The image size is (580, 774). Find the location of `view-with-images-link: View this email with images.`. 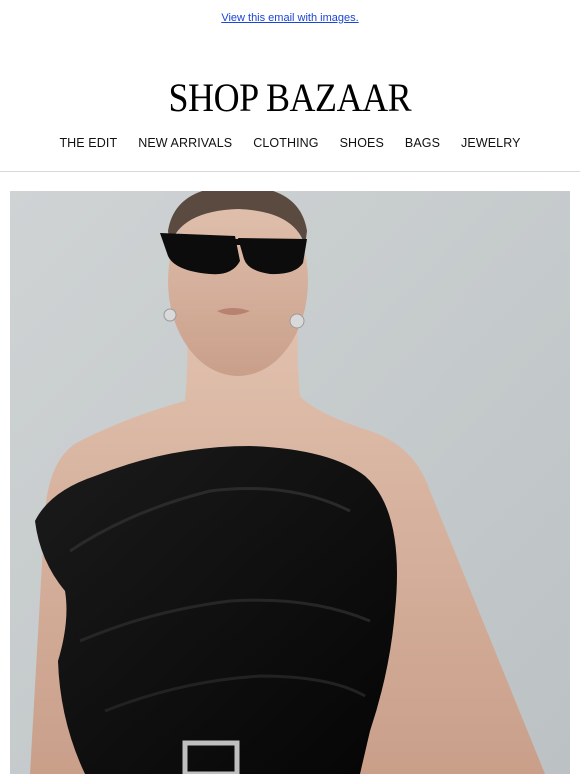

view-with-images-link: View this email with images. is located at coordinates (289, 18).